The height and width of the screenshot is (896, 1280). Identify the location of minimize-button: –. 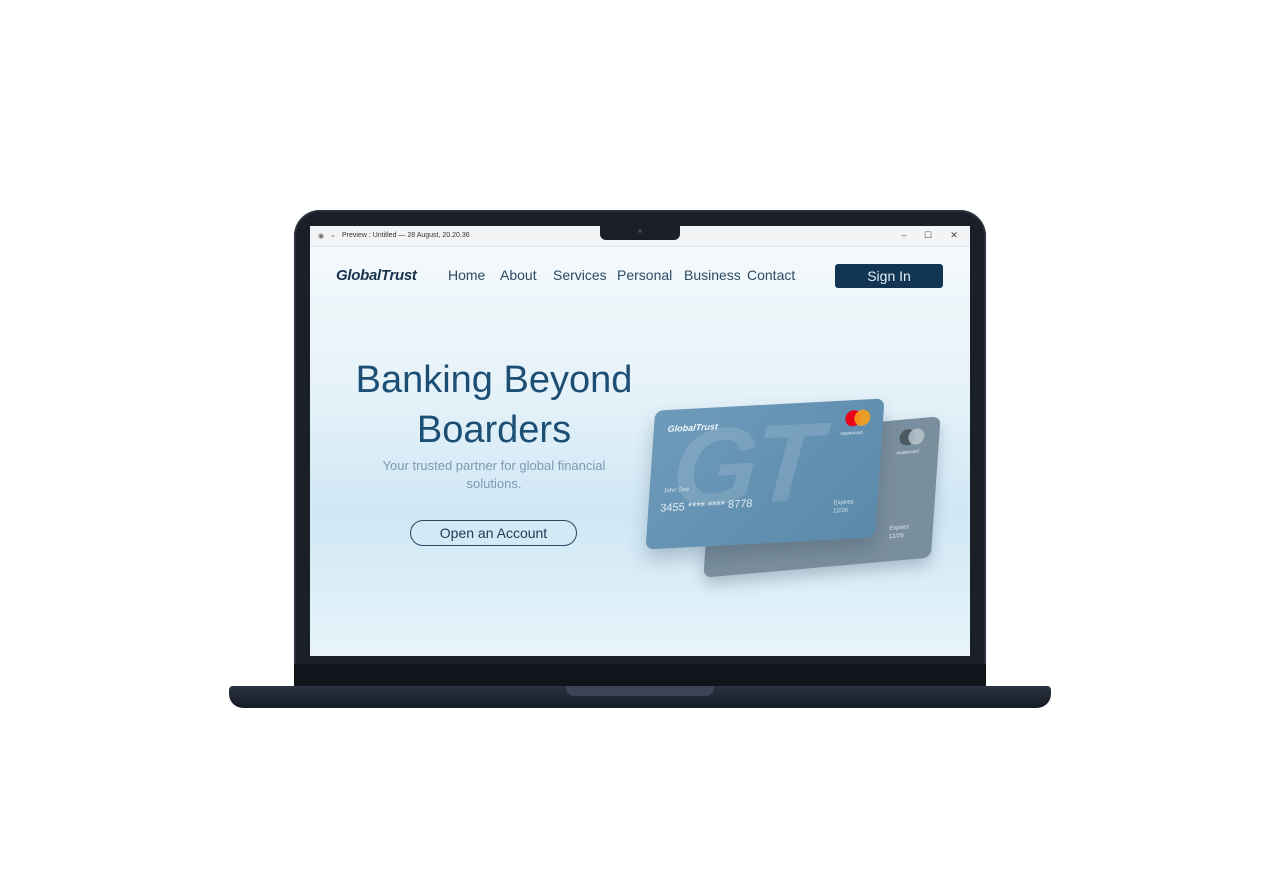
(904, 235).